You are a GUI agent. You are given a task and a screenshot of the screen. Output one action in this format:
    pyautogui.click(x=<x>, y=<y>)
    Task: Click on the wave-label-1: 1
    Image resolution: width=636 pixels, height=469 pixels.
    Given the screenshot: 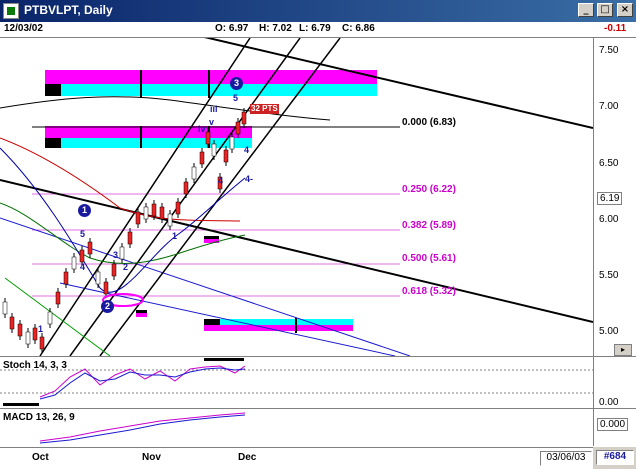 What is the action you would take?
    pyautogui.click(x=41, y=329)
    